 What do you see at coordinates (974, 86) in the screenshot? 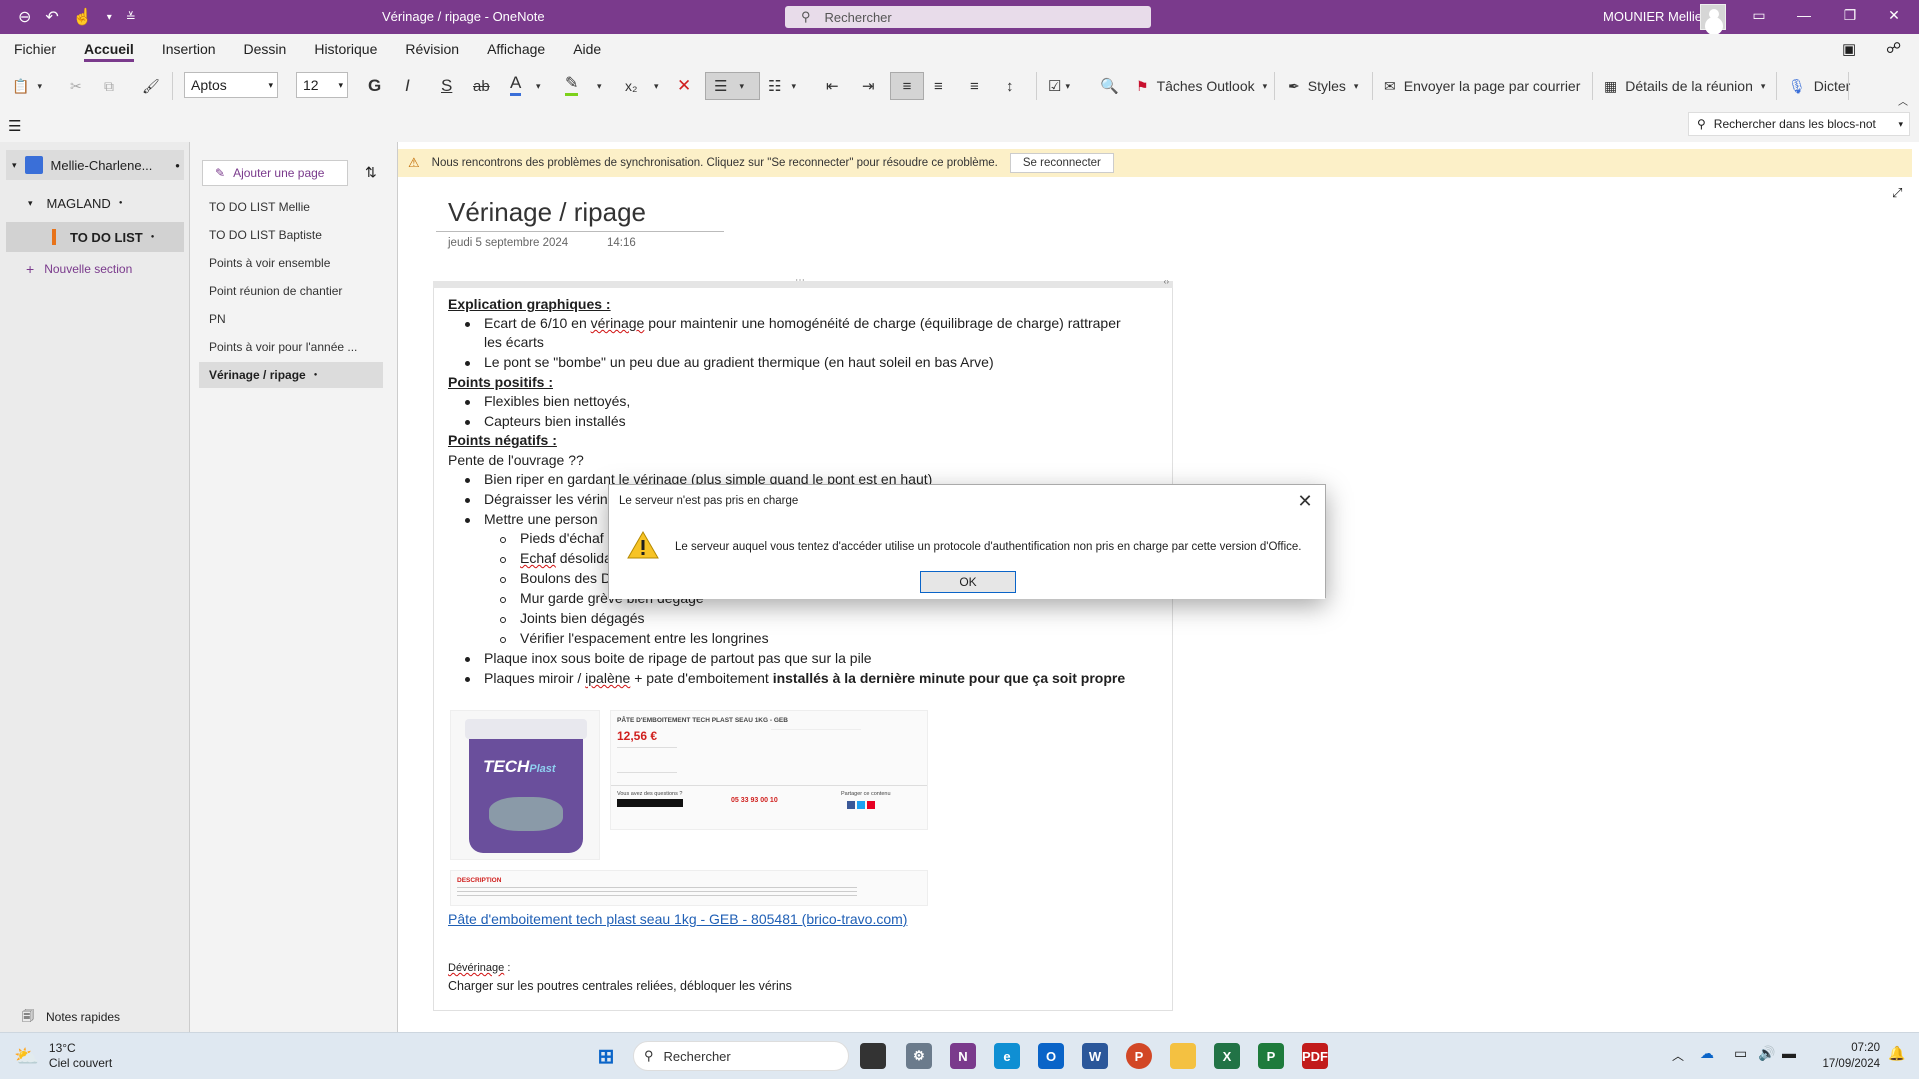
I see `align-right-icon: ≡` at bounding box center [974, 86].